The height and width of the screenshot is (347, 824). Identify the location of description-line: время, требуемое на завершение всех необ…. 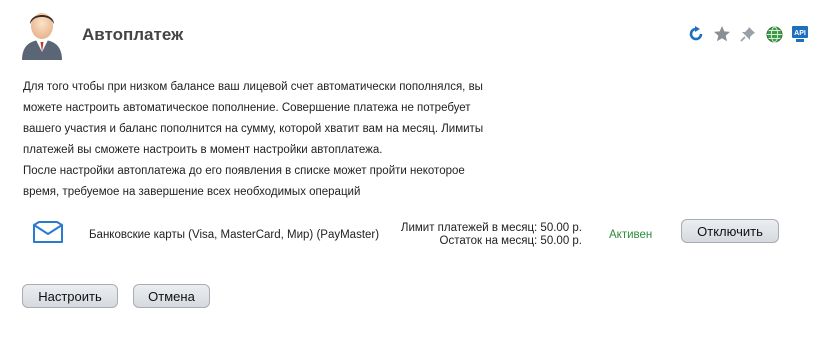
(192, 192).